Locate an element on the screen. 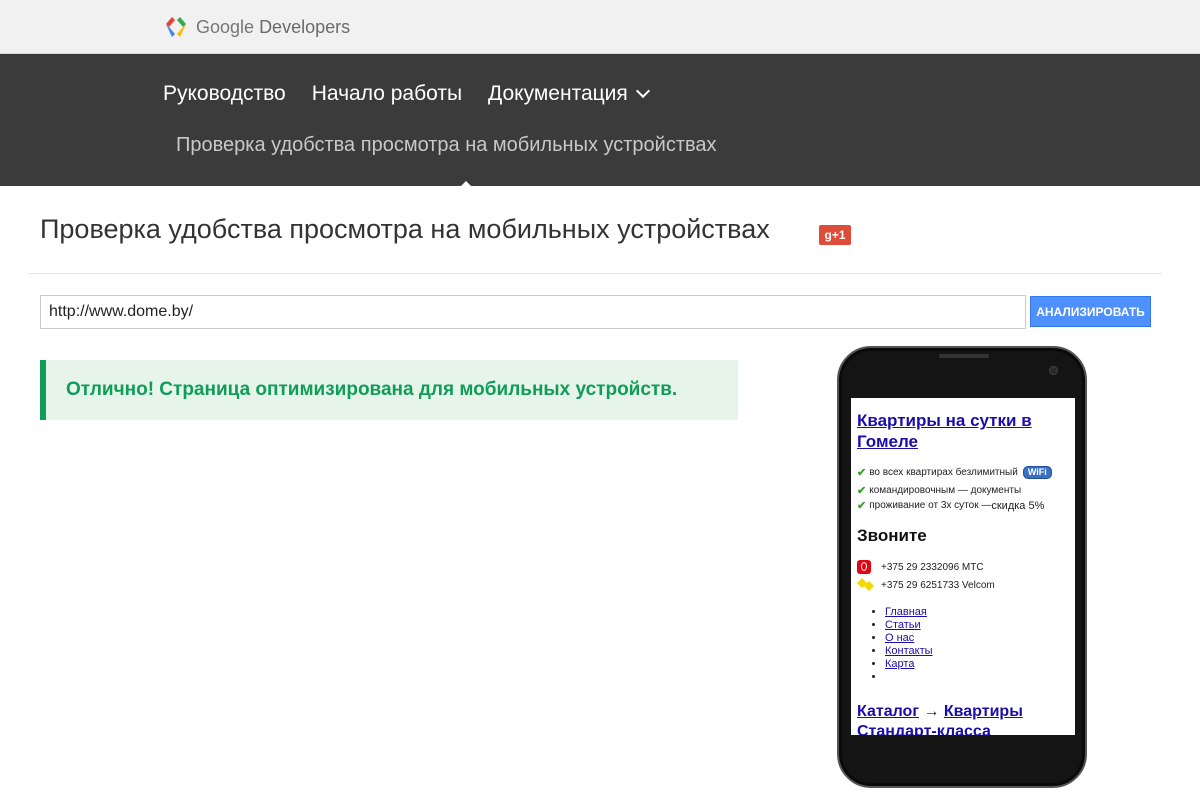 The width and height of the screenshot is (1200, 800). menu-link-home: Главная is located at coordinates (906, 612).